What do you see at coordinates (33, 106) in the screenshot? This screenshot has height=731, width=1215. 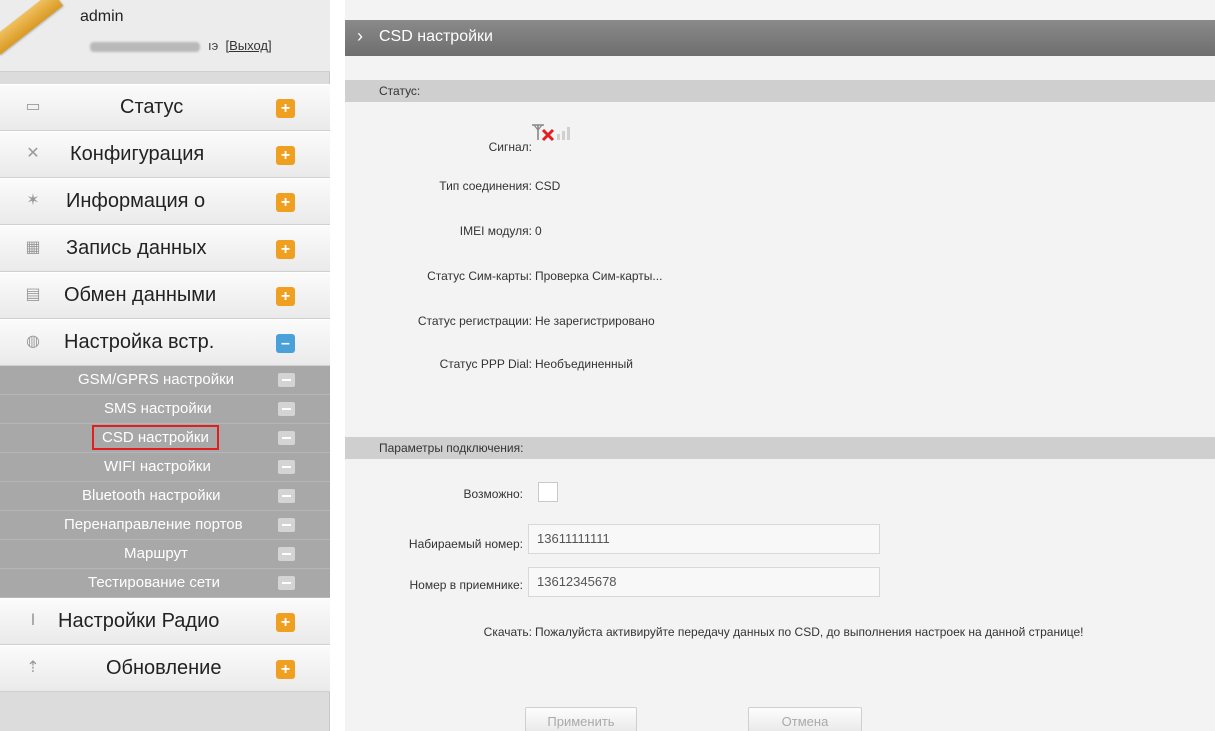 I see `monitor-icon: ▭` at bounding box center [33, 106].